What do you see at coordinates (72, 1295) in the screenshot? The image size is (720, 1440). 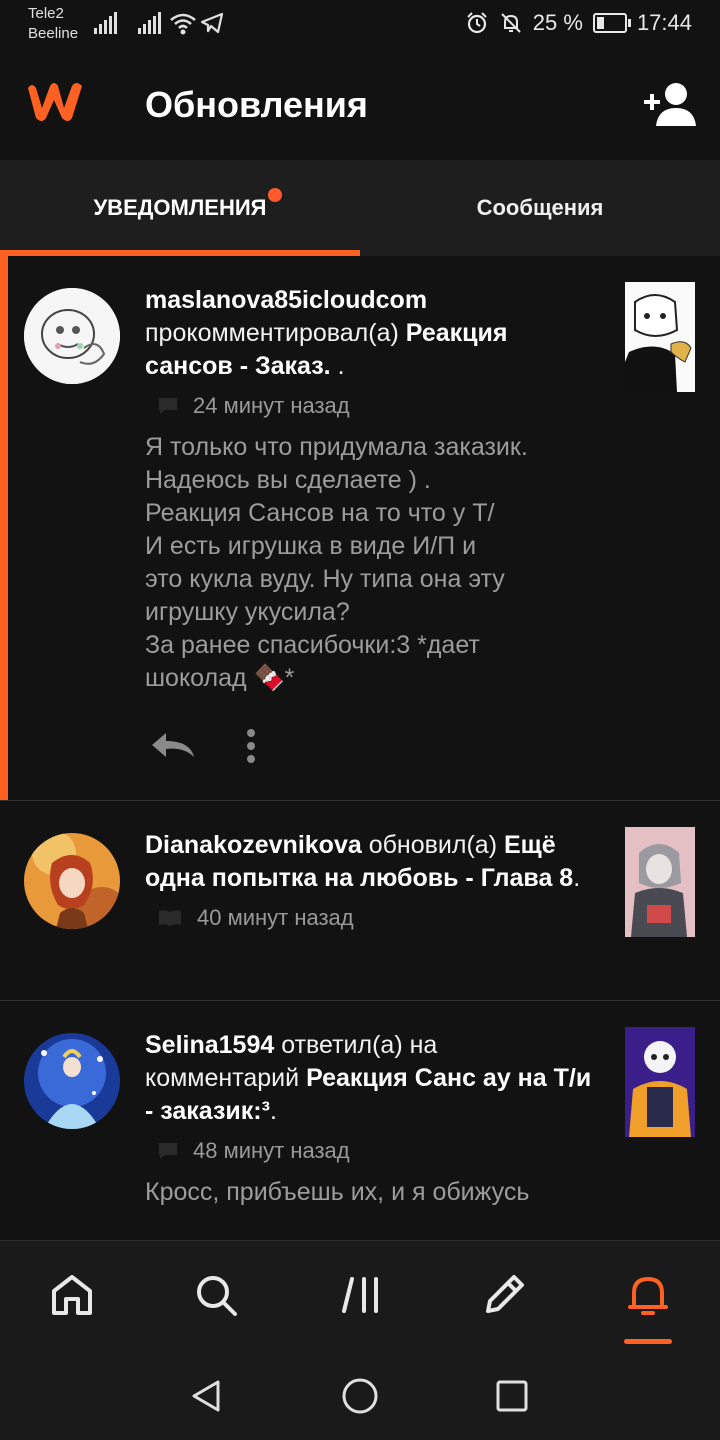 I see `home-icon` at bounding box center [72, 1295].